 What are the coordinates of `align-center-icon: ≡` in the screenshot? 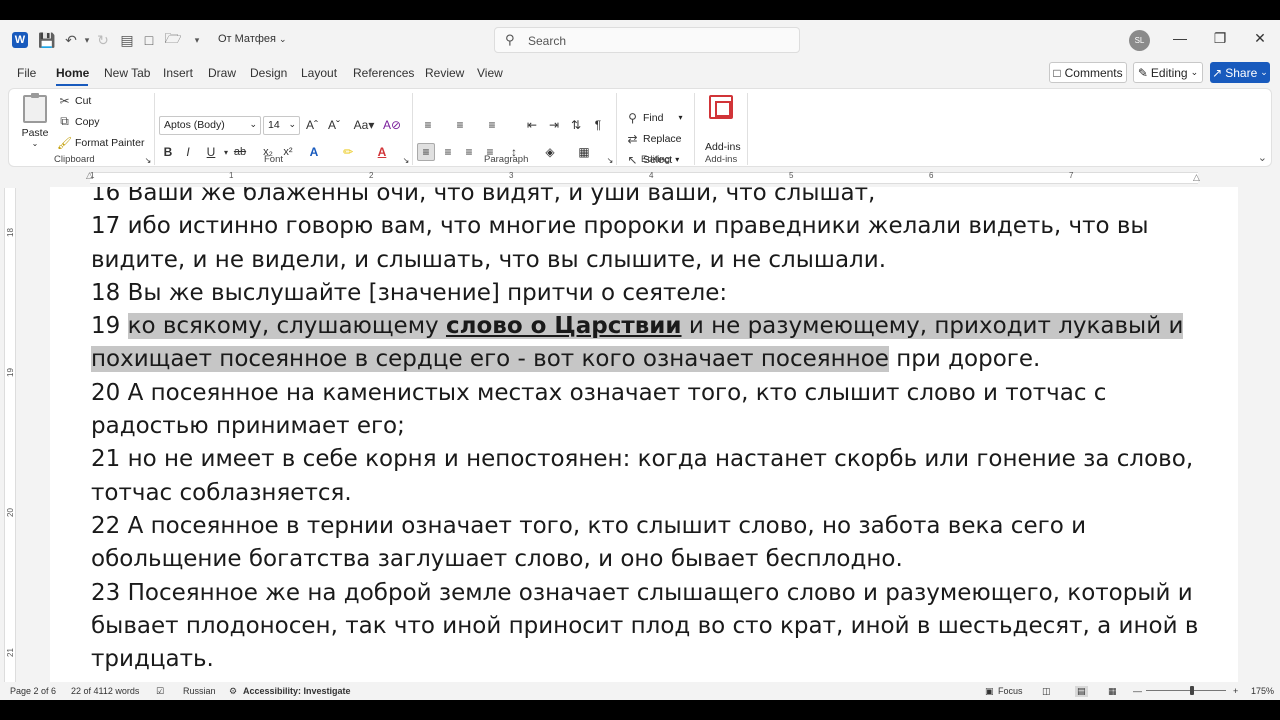 It's located at (448, 152).